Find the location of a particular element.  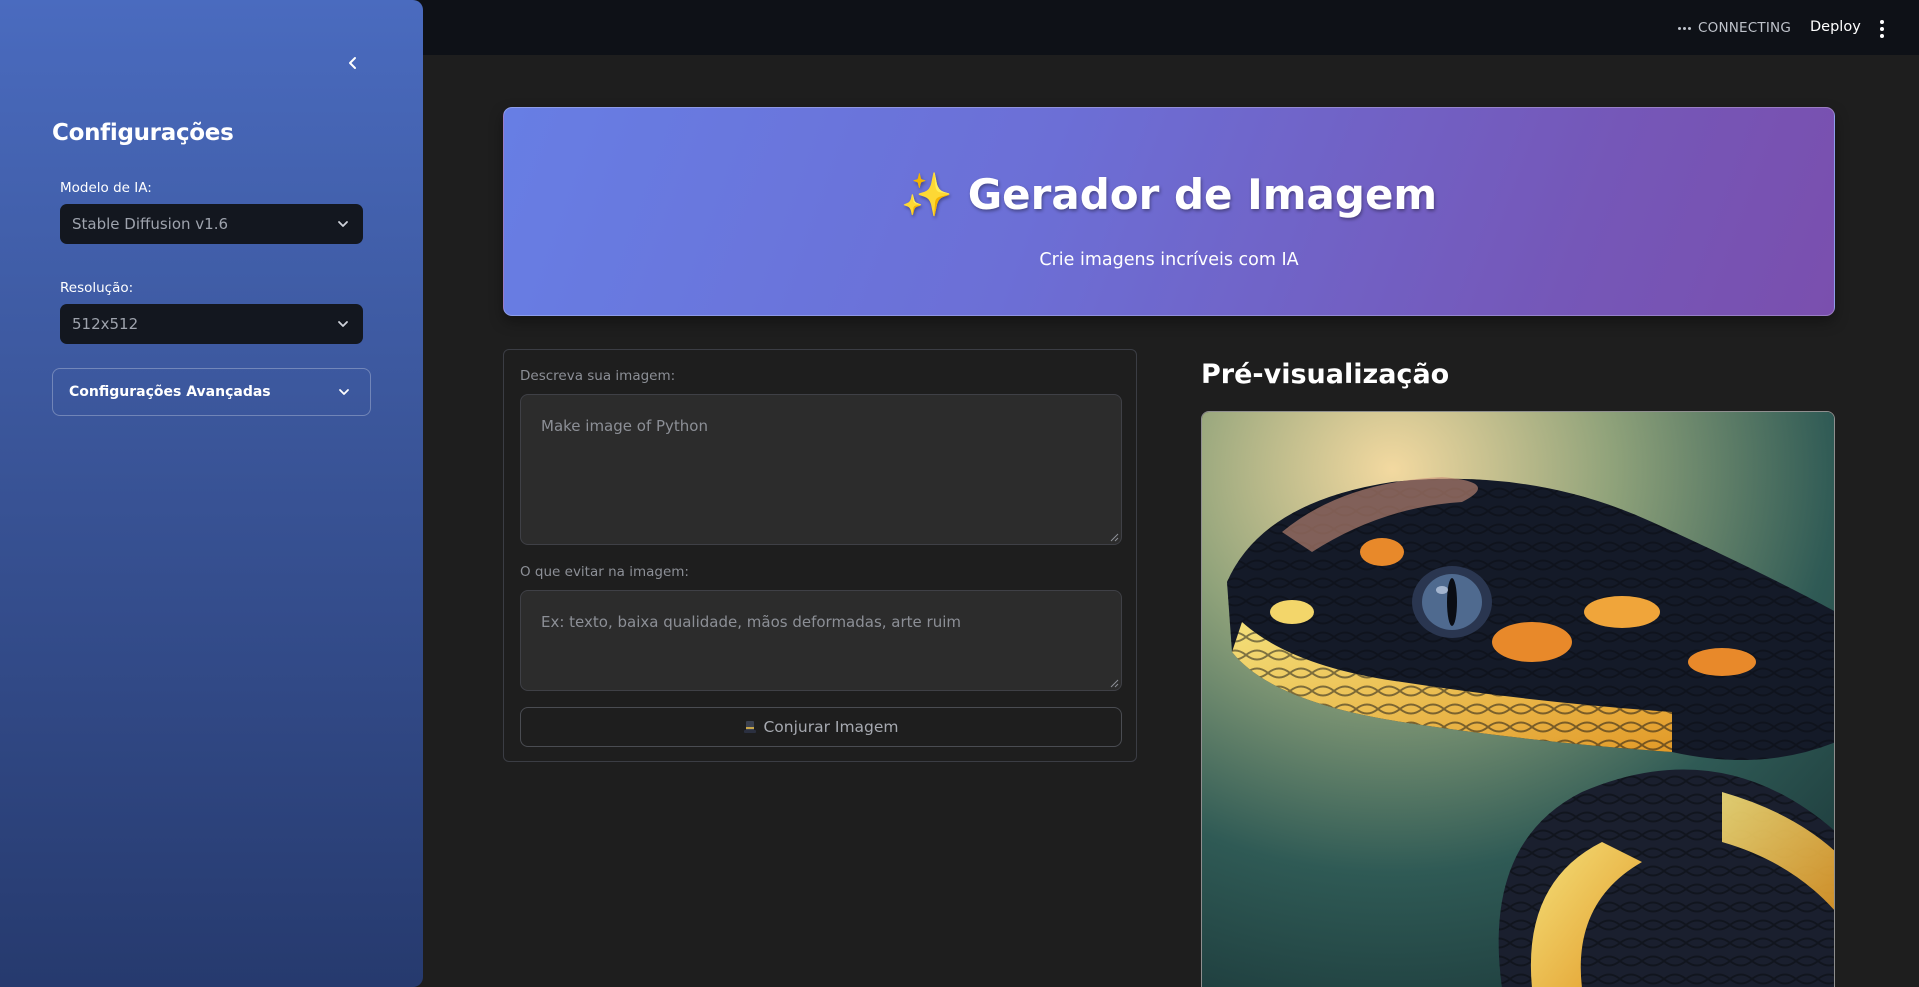

advanced-settings-label: Configurações Avançadas is located at coordinates (170, 392).